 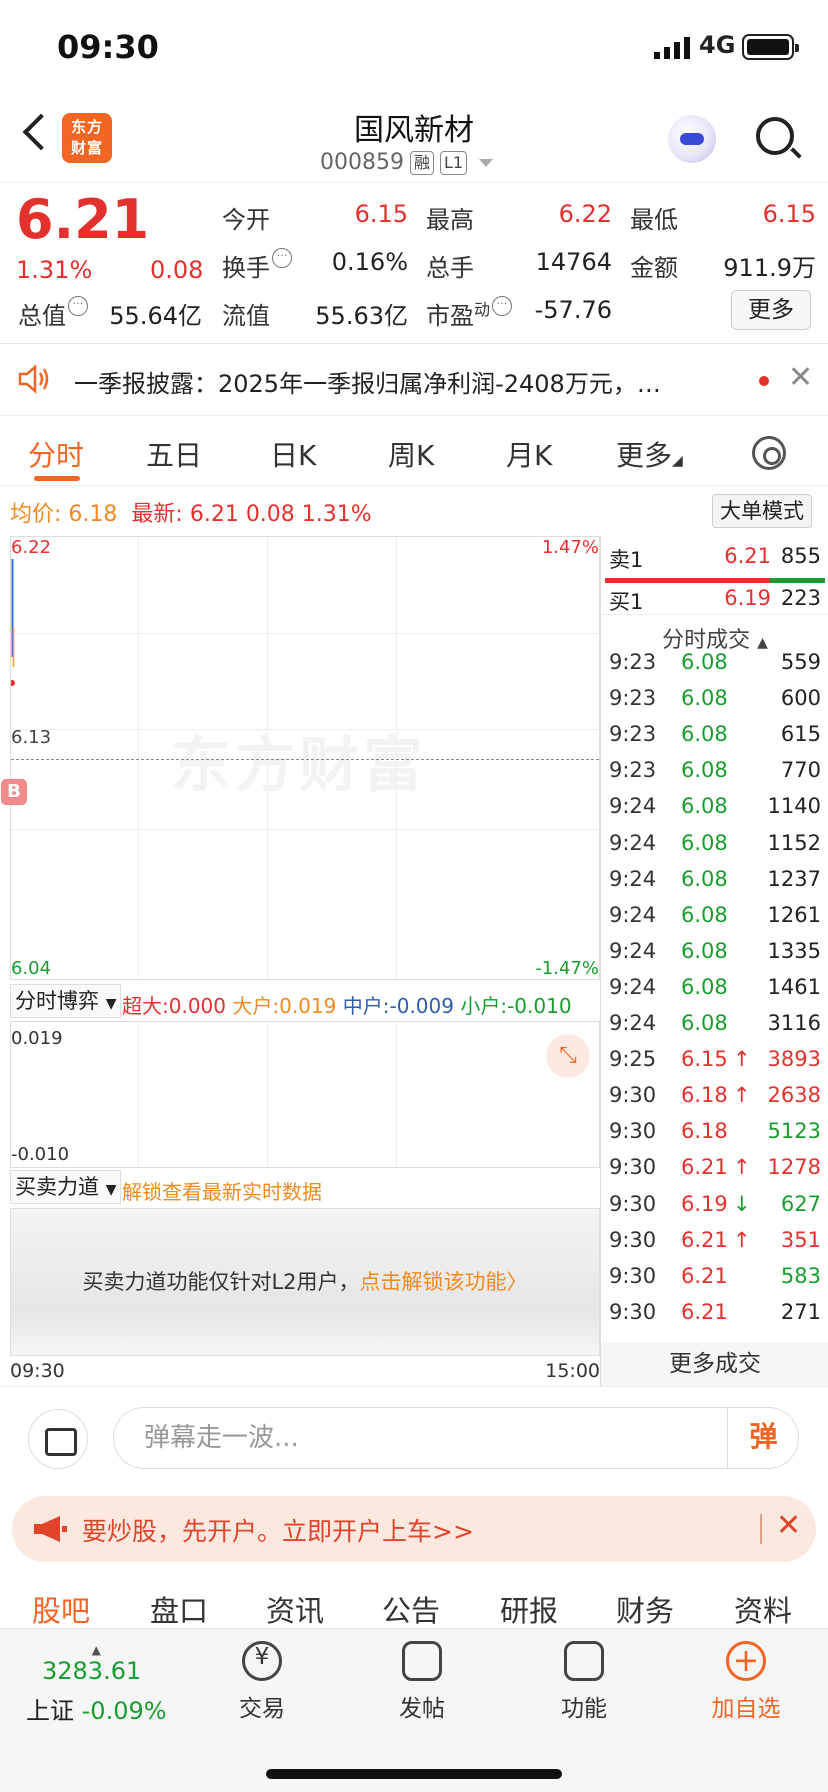 What do you see at coordinates (769, 453) in the screenshot?
I see `gear-icon` at bounding box center [769, 453].